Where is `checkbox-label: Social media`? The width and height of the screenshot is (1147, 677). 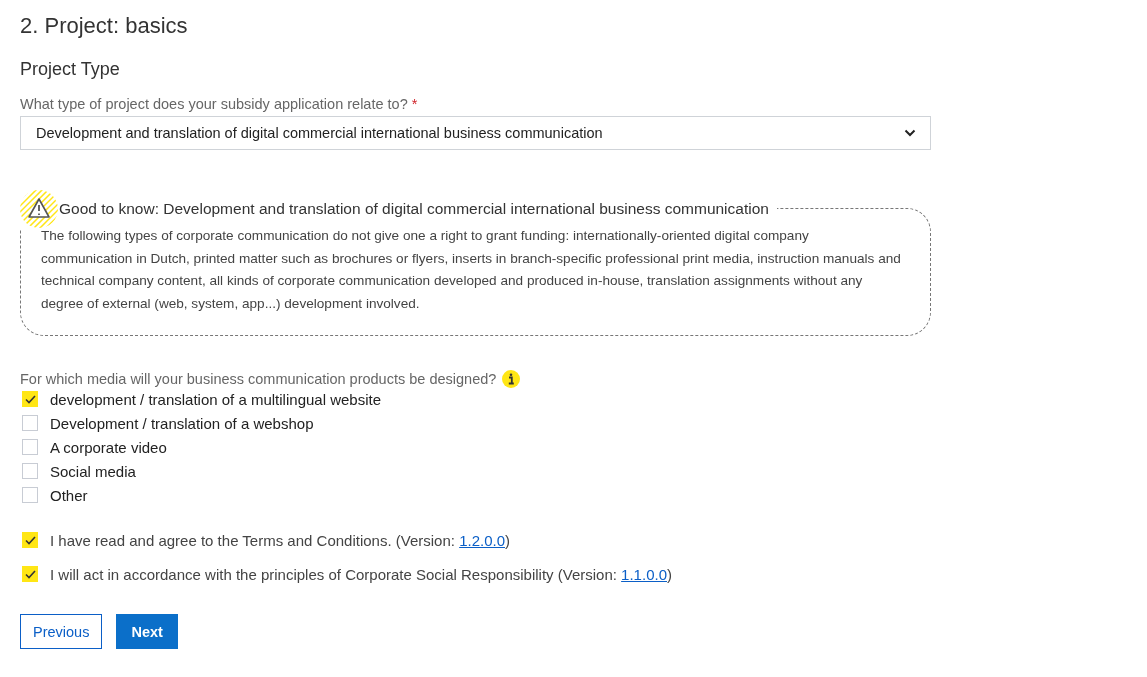 checkbox-label: Social media is located at coordinates (93, 471).